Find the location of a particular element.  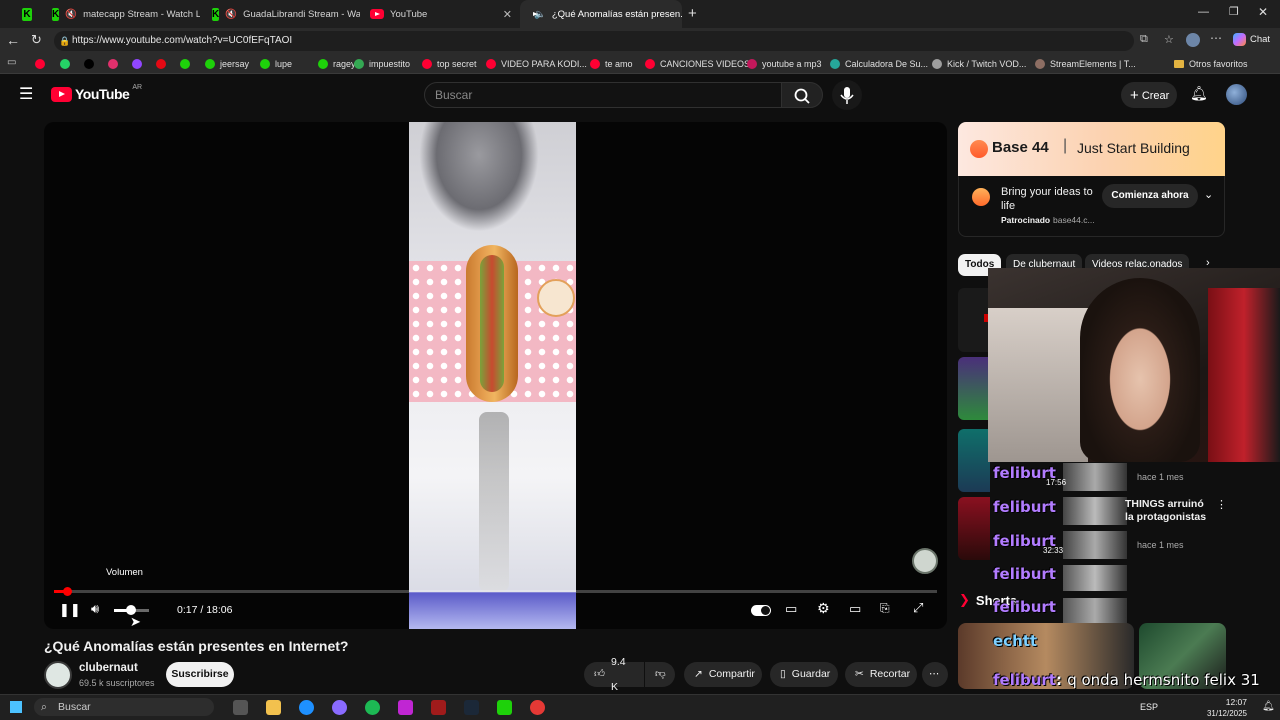

create-button: + Crear is located at coordinates (1149, 95).